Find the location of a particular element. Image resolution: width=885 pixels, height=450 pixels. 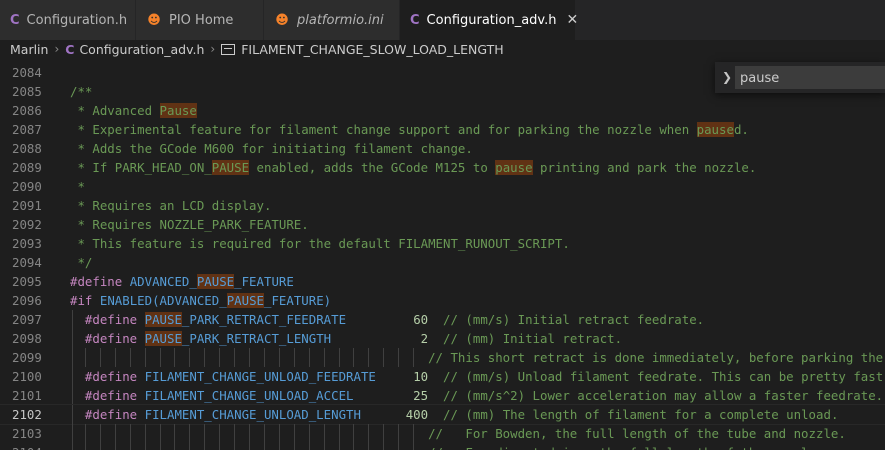

toggle-replace-chevron-icon: ❯ is located at coordinates (727, 77).